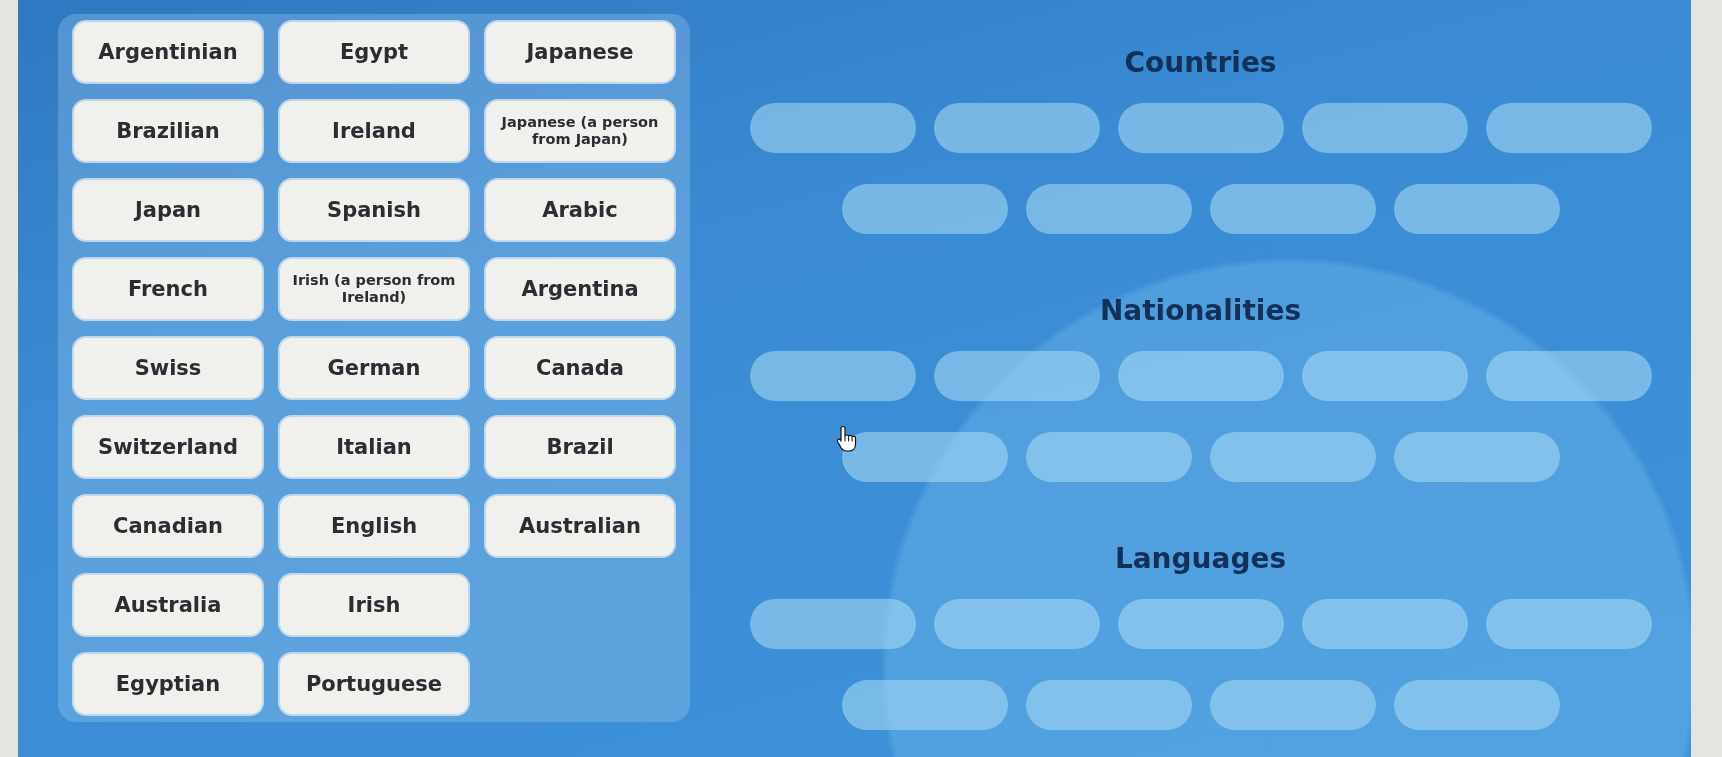 The height and width of the screenshot is (757, 1722). What do you see at coordinates (374, 289) in the screenshot?
I see `word-tile: Irish (a person from Ireland)` at bounding box center [374, 289].